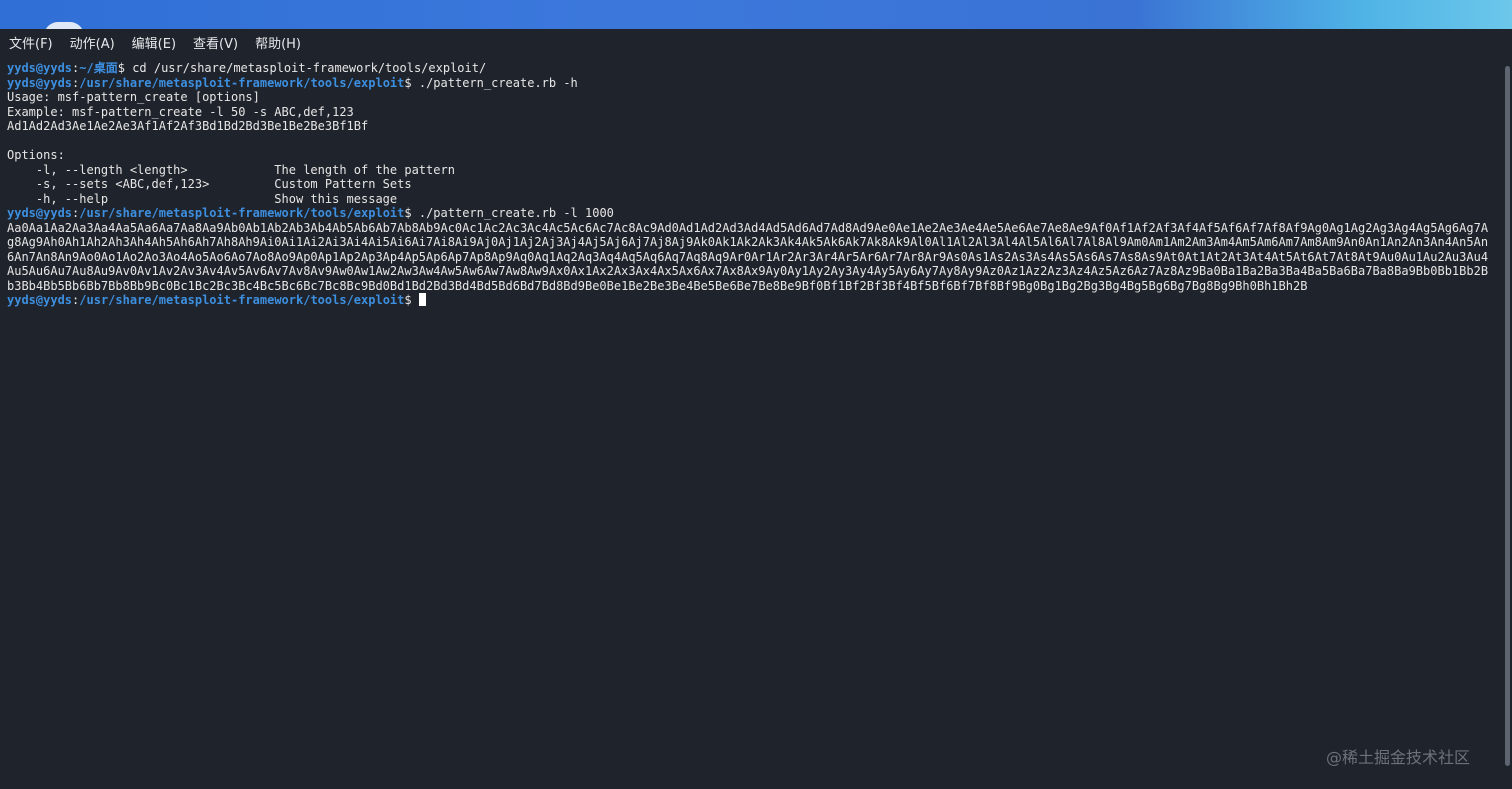 The image size is (1512, 789). I want to click on output-line: Options:, so click(36, 155).